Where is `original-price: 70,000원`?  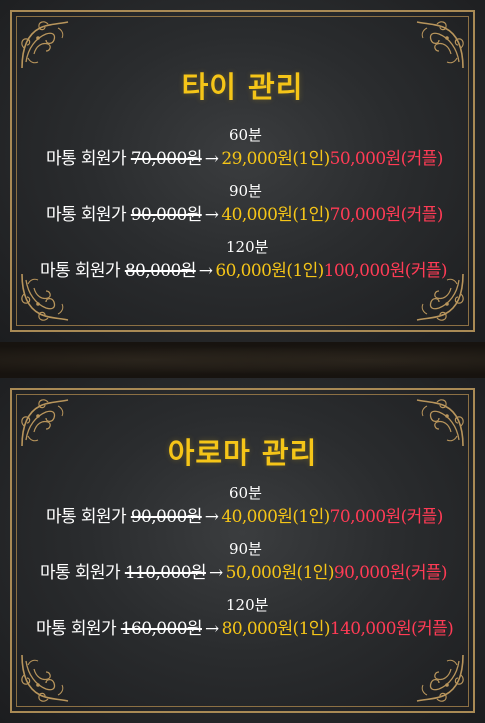 original-price: 70,000원 is located at coordinates (166, 159).